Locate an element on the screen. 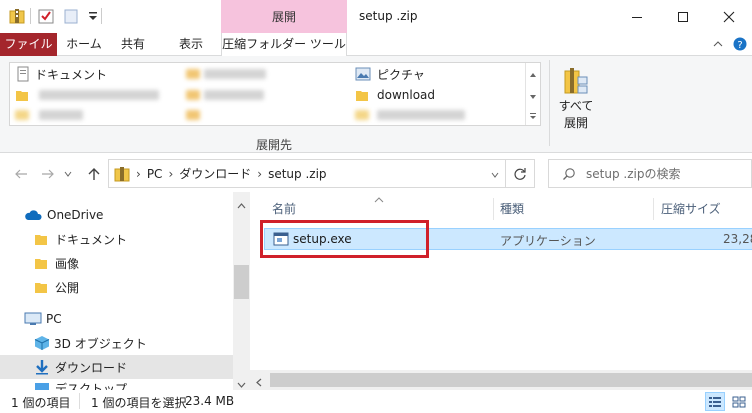  address-row: › PC › ダウンロード › setup .zip setup .zipの検索 is located at coordinates (376, 173).